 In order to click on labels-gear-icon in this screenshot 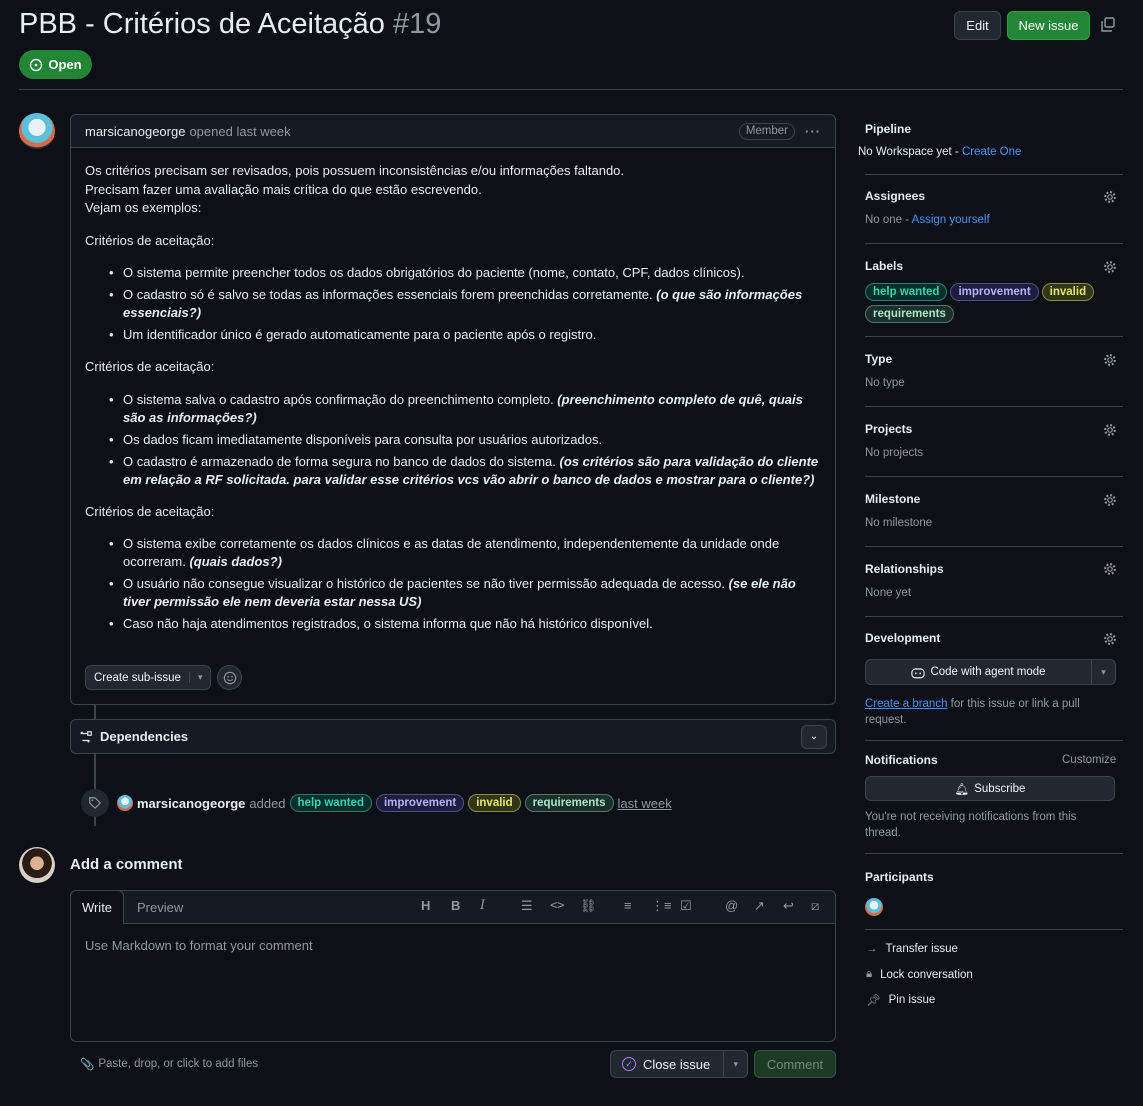, I will do `click(1110, 267)`.